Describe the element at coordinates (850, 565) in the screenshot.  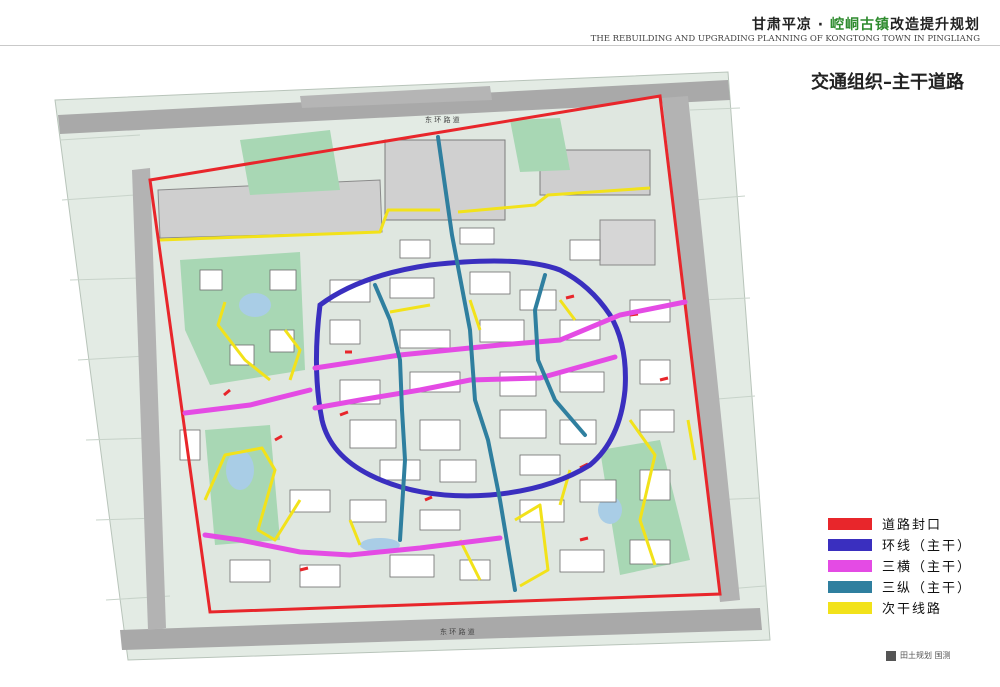
I see `legend-swatch-magenta` at that location.